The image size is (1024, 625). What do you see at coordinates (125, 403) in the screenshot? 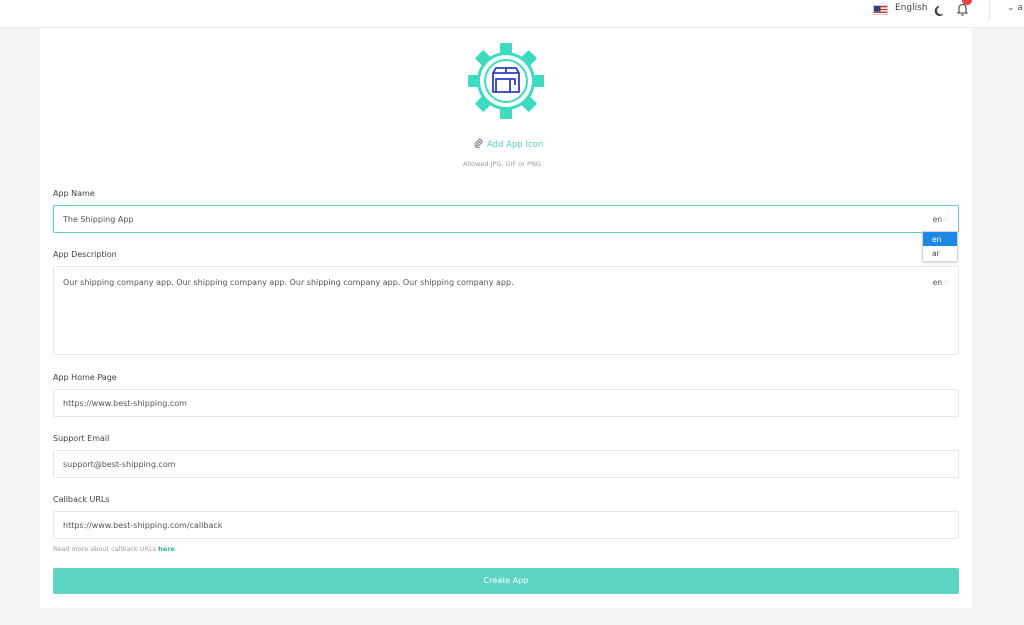
I see `home-page-value: https://www.best-shipping.com` at bounding box center [125, 403].